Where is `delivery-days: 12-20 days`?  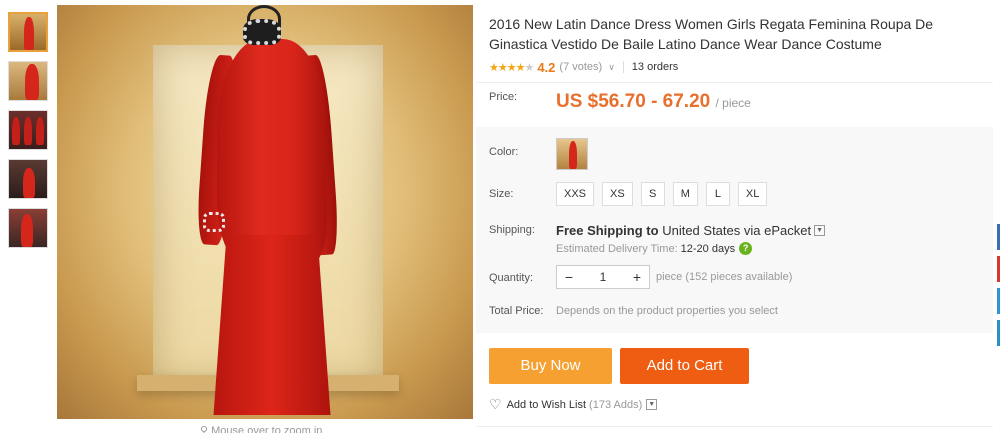 delivery-days: 12-20 days is located at coordinates (708, 248).